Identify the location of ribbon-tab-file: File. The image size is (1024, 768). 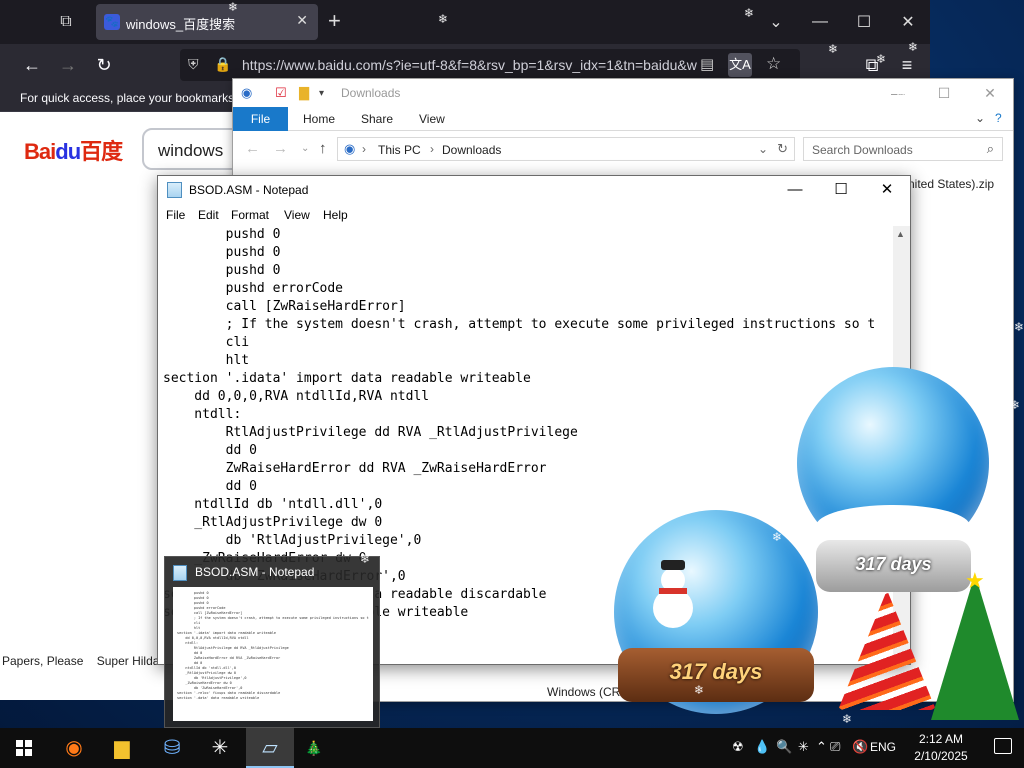
(260, 119).